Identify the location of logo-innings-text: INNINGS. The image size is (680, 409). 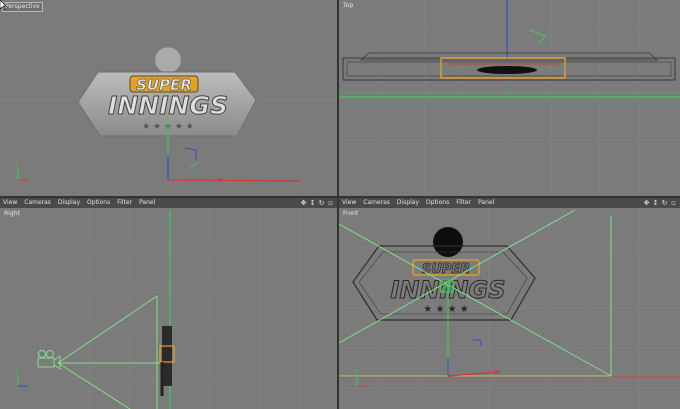
(168, 105).